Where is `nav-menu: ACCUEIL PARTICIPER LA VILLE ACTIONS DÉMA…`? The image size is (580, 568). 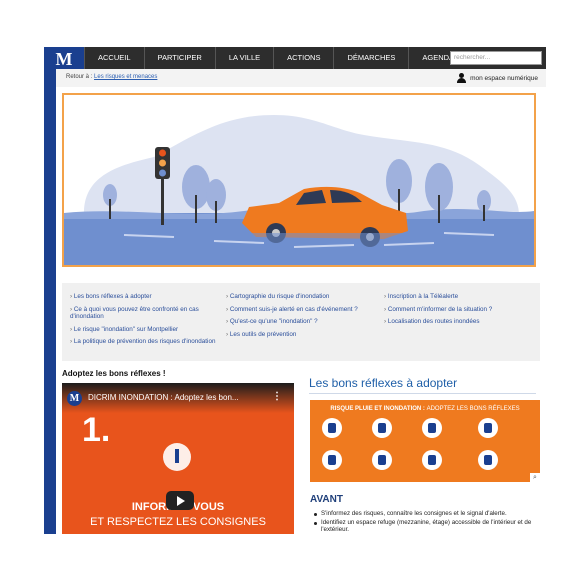 nav-menu: ACCUEIL PARTICIPER LA VILLE ACTIONS DÉMA… is located at coordinates (275, 58).